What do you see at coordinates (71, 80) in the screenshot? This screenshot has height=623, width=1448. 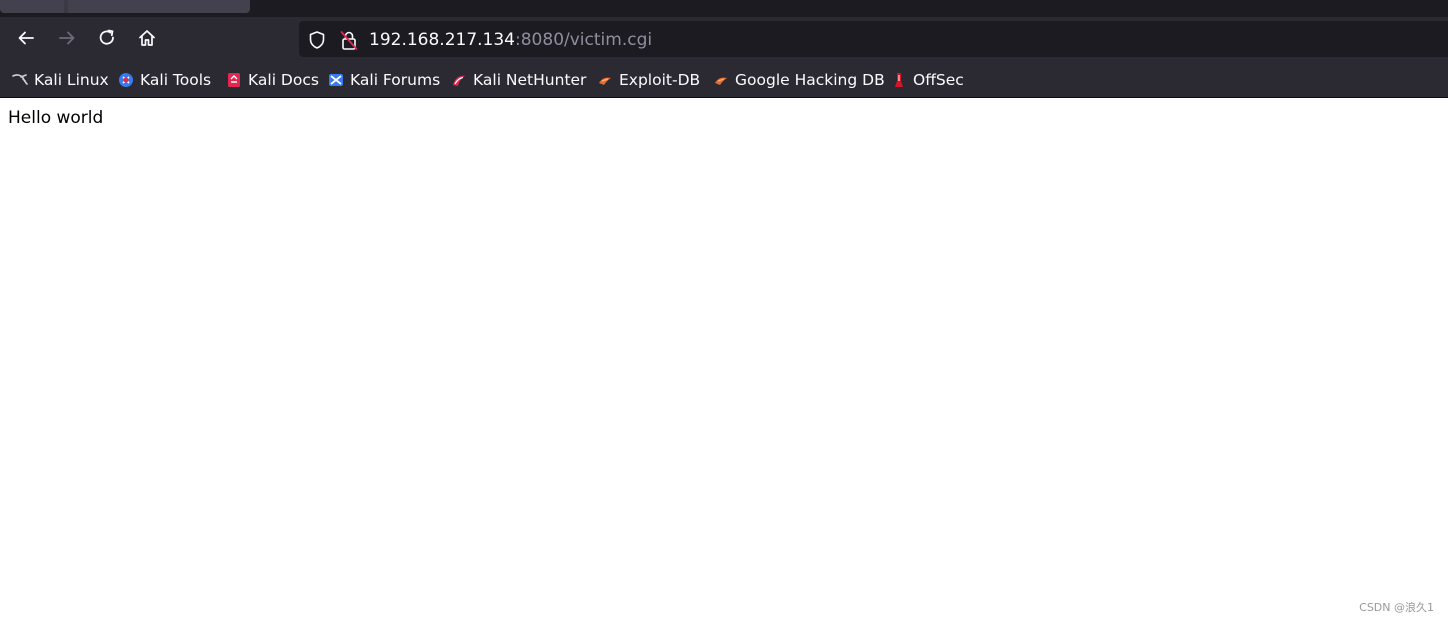 I see `bookmark-label: Kali Linux` at bounding box center [71, 80].